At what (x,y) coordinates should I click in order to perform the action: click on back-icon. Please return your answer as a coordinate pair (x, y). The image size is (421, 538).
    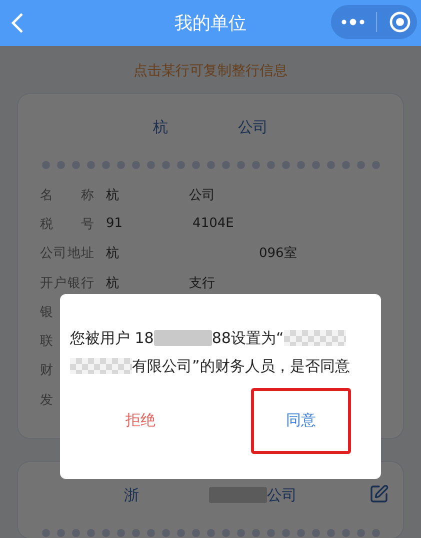
    Looking at the image, I should click on (17, 23).